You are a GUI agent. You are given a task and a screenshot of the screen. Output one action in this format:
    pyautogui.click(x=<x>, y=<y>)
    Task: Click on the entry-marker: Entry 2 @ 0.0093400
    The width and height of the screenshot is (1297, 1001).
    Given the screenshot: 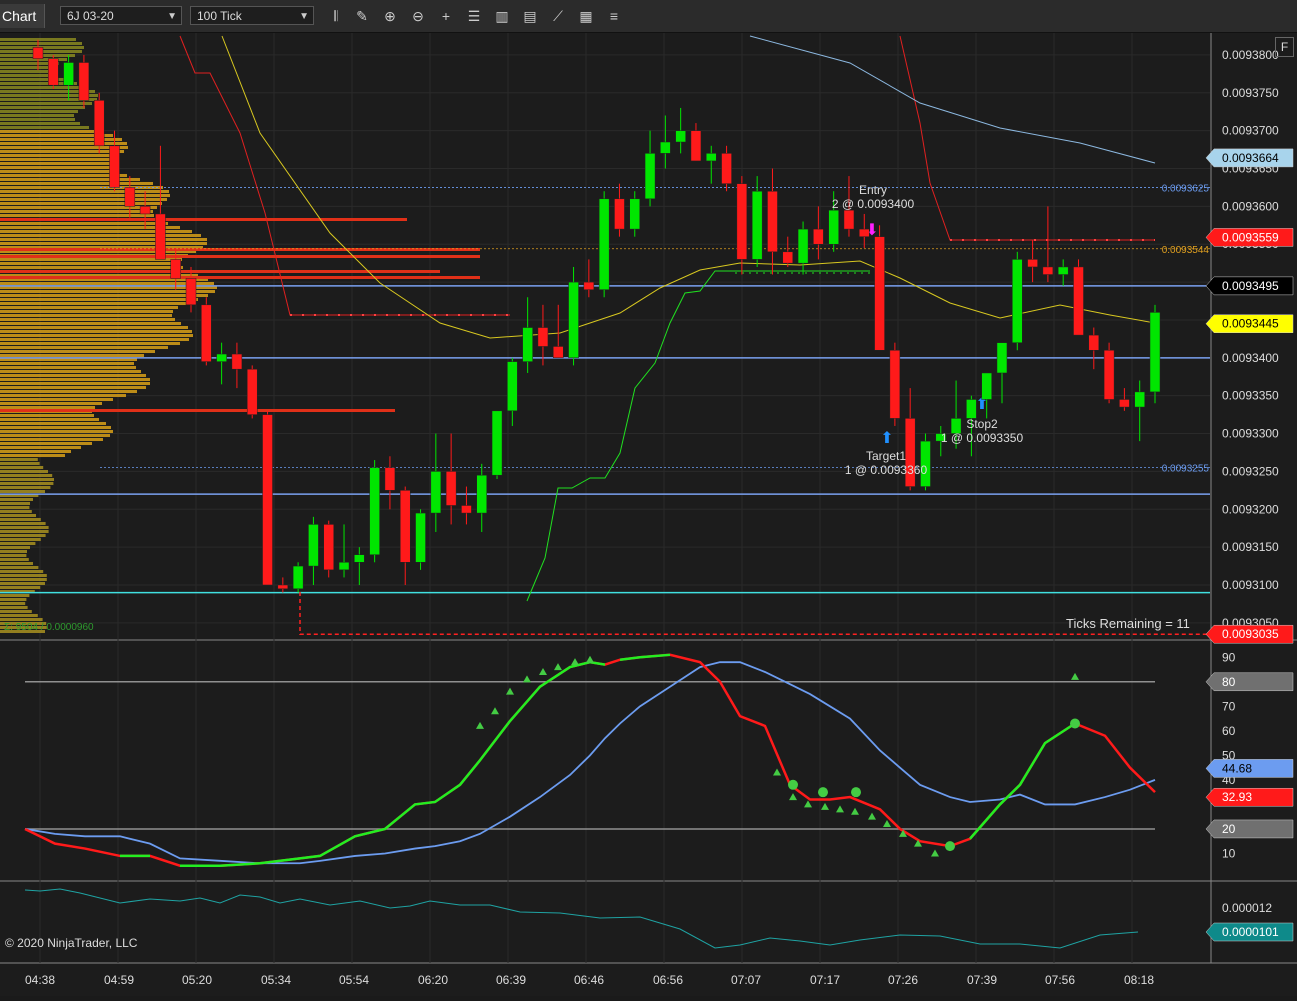 What is the action you would take?
    pyautogui.click(x=873, y=197)
    